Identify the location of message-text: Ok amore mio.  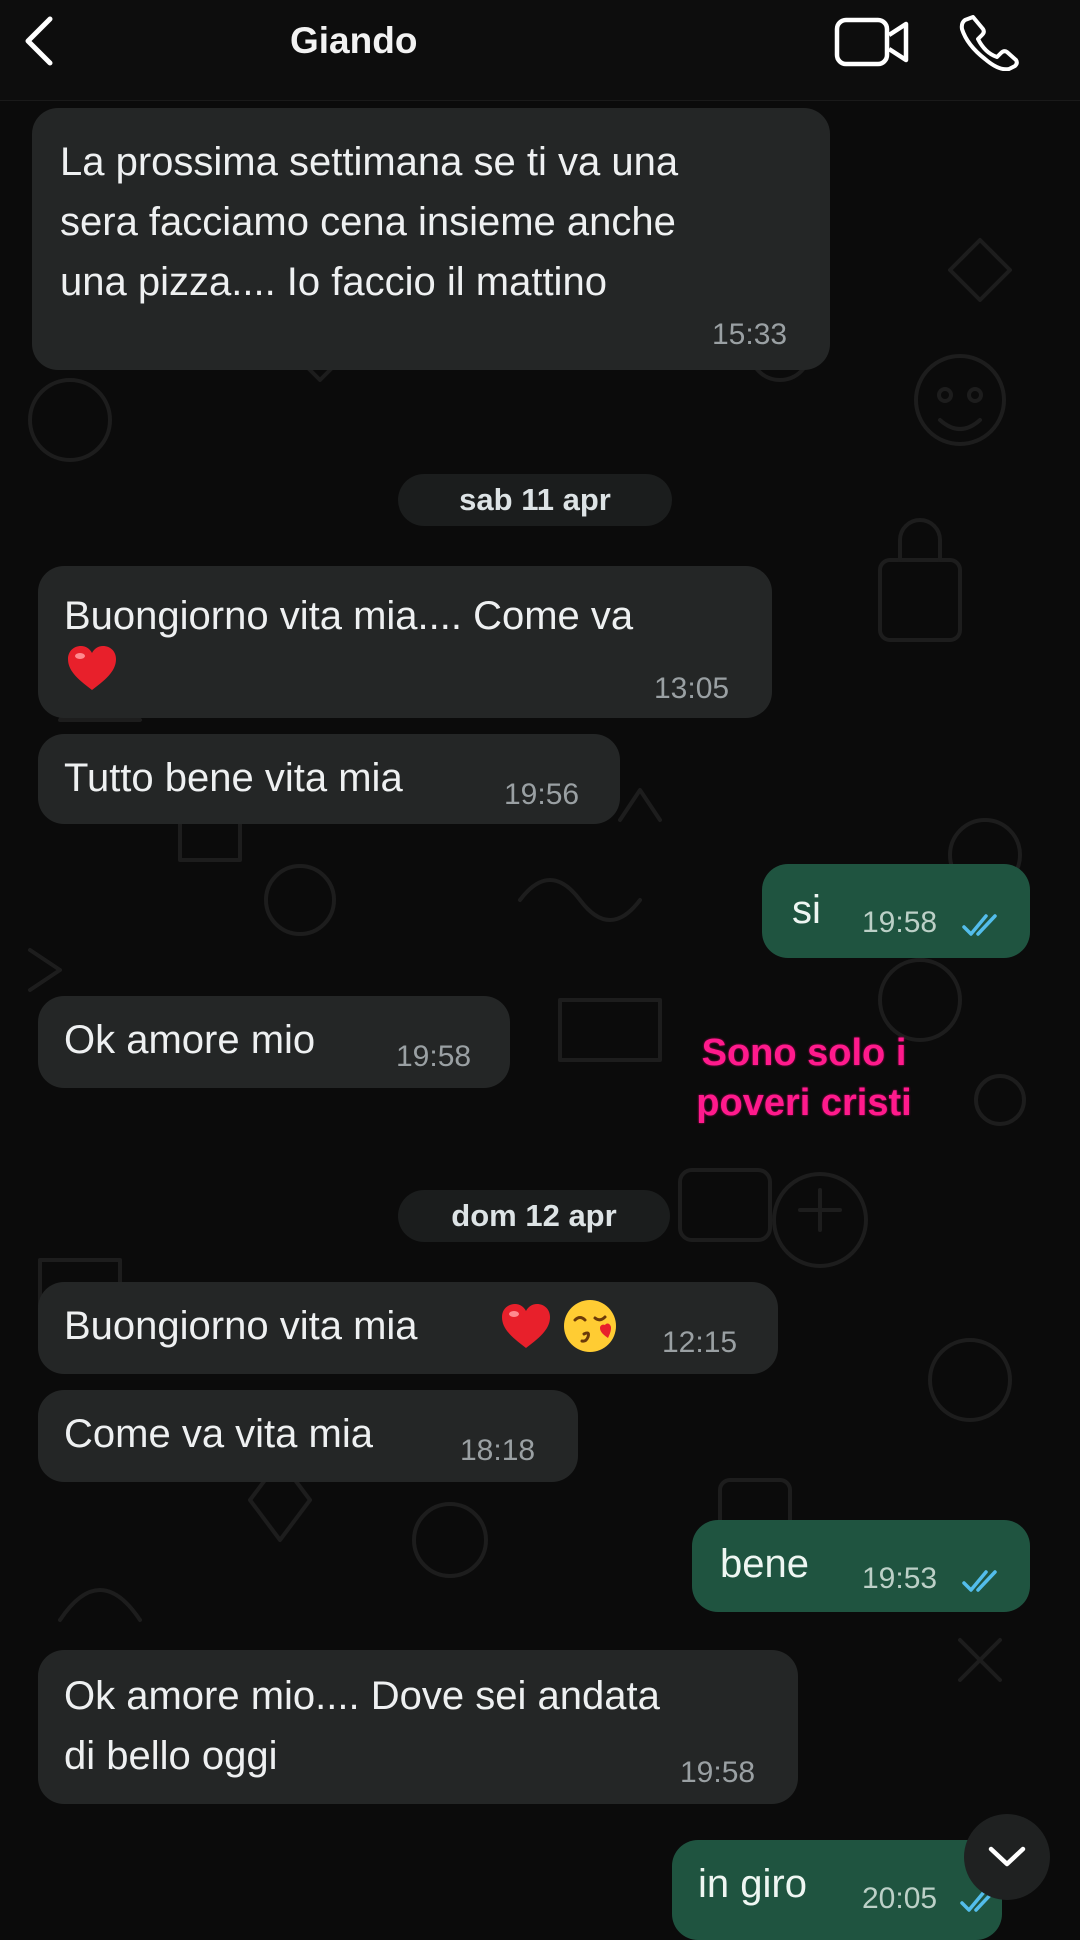
(190, 1040).